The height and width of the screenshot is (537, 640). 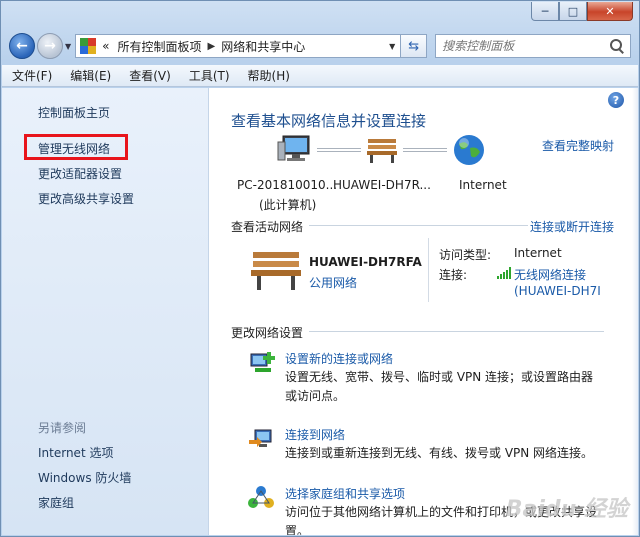 I want to click on close-button: ✕, so click(x=610, y=11).